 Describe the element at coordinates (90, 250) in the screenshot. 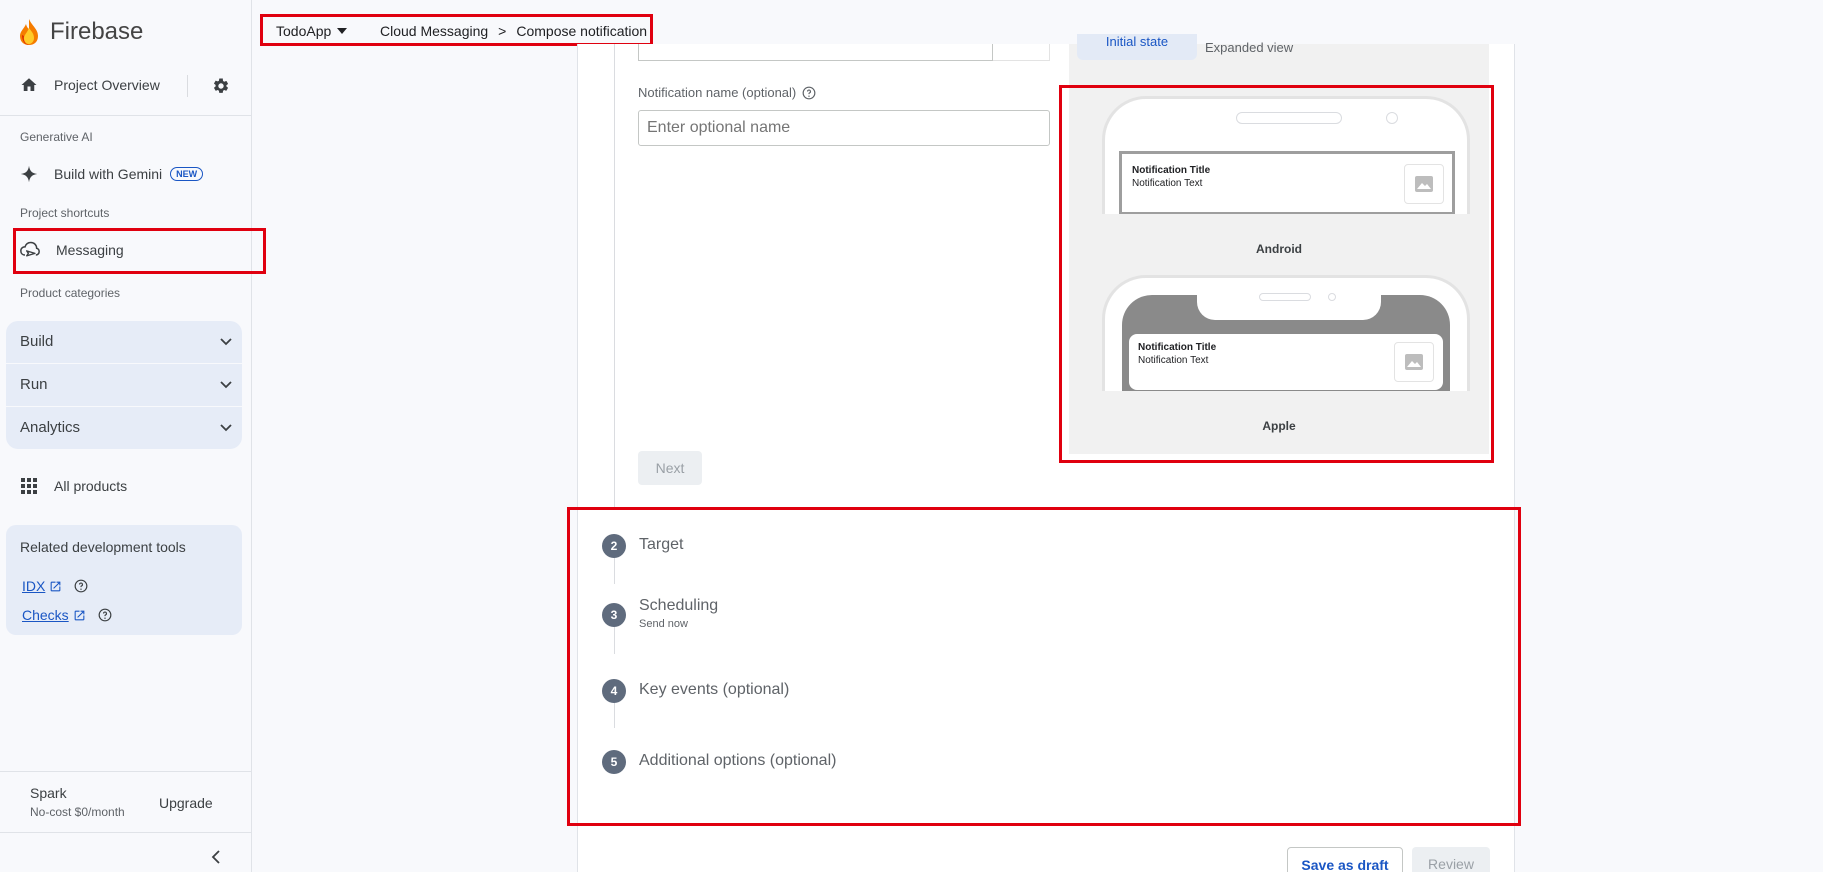

I see `messaging-label: Messaging` at that location.